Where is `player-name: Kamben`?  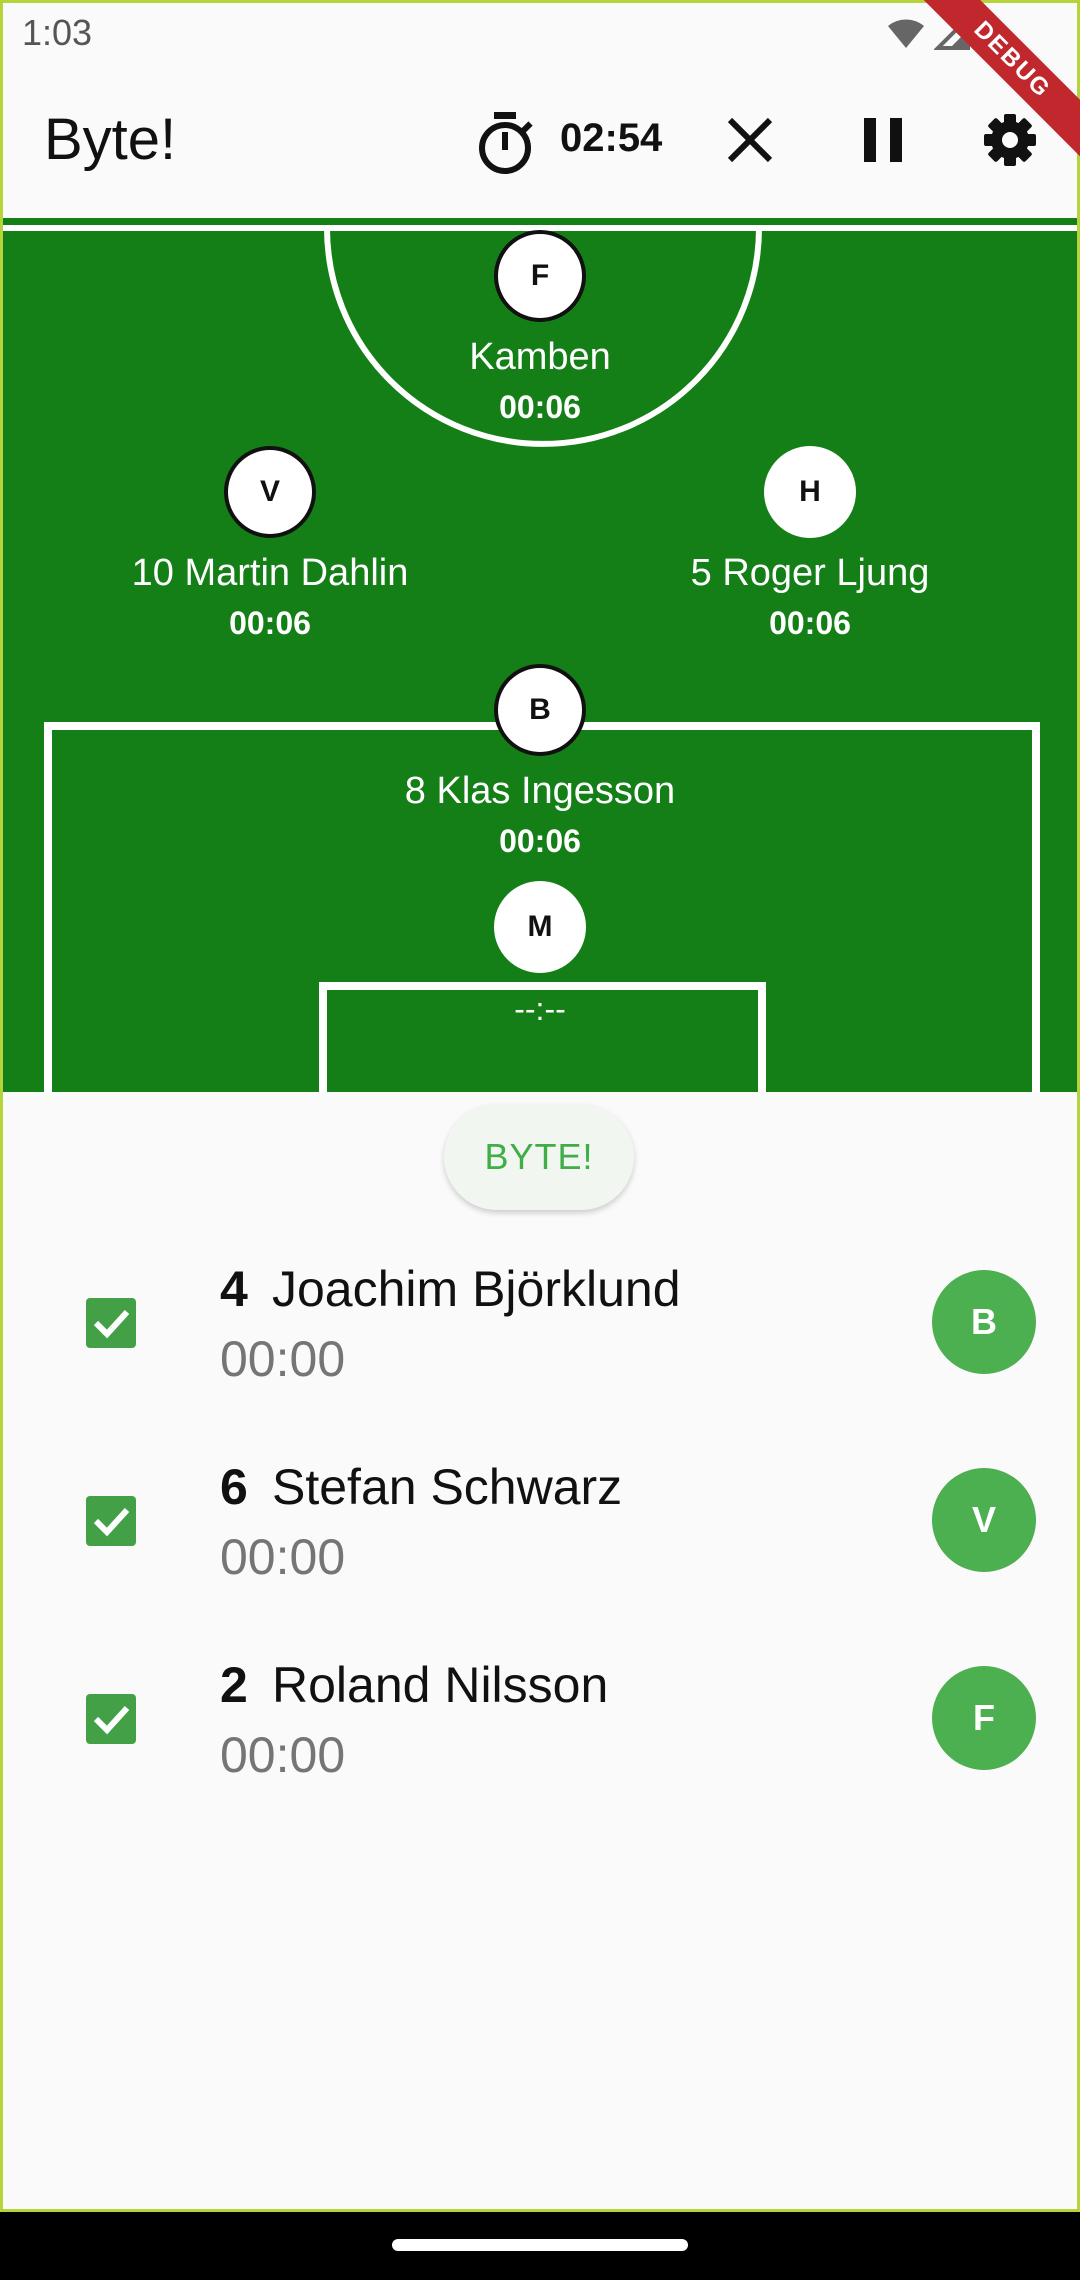 player-name: Kamben is located at coordinates (540, 357).